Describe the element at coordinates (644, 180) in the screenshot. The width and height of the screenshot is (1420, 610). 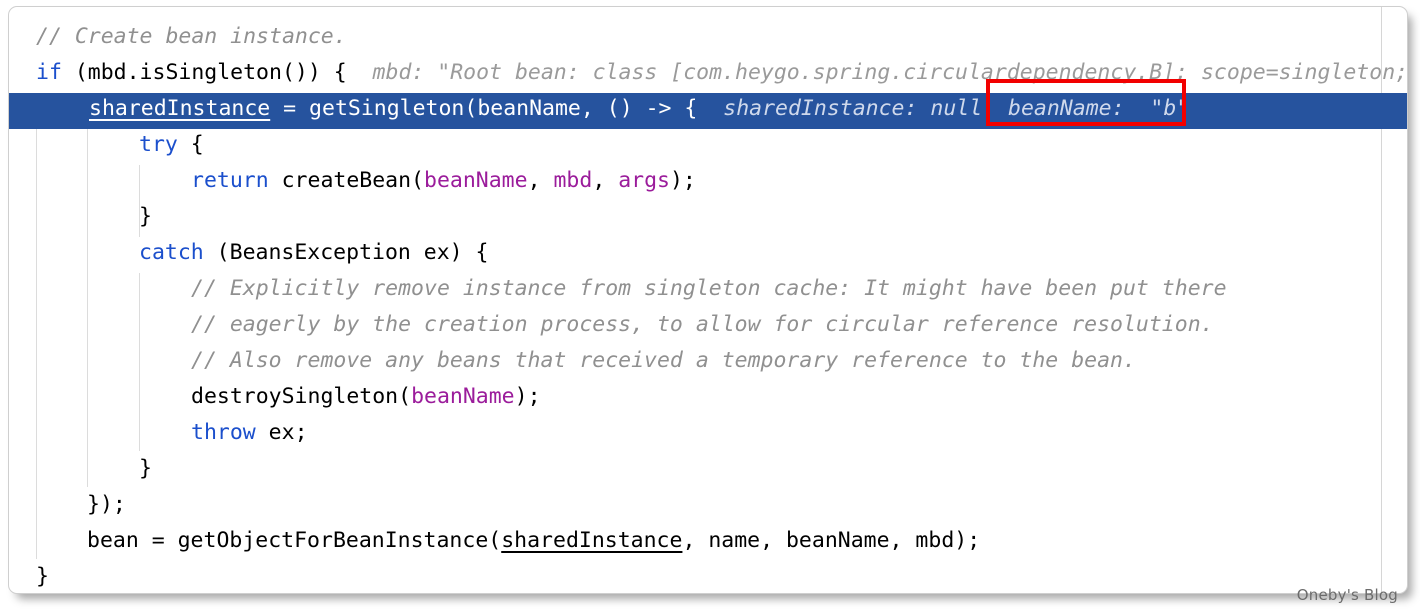
I see `code-parameter: args` at that location.